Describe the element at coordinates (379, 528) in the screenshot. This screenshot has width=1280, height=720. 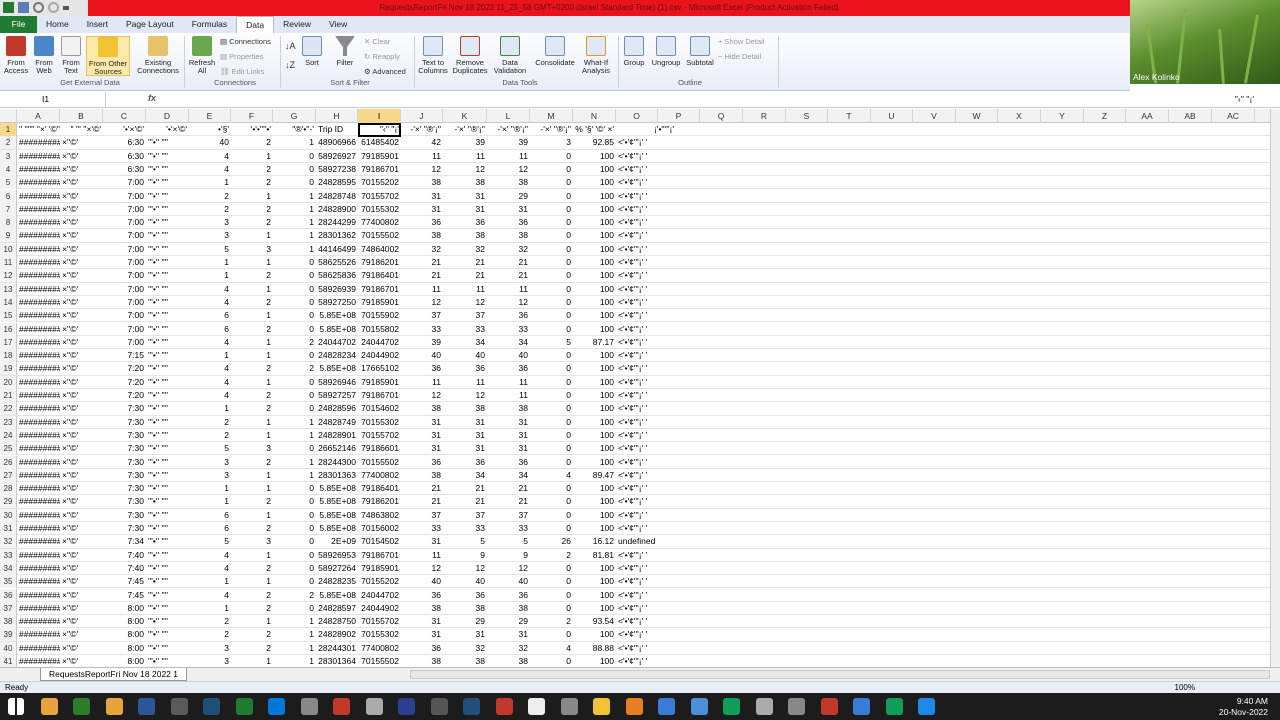
I see `cell-i: 70156002` at that location.